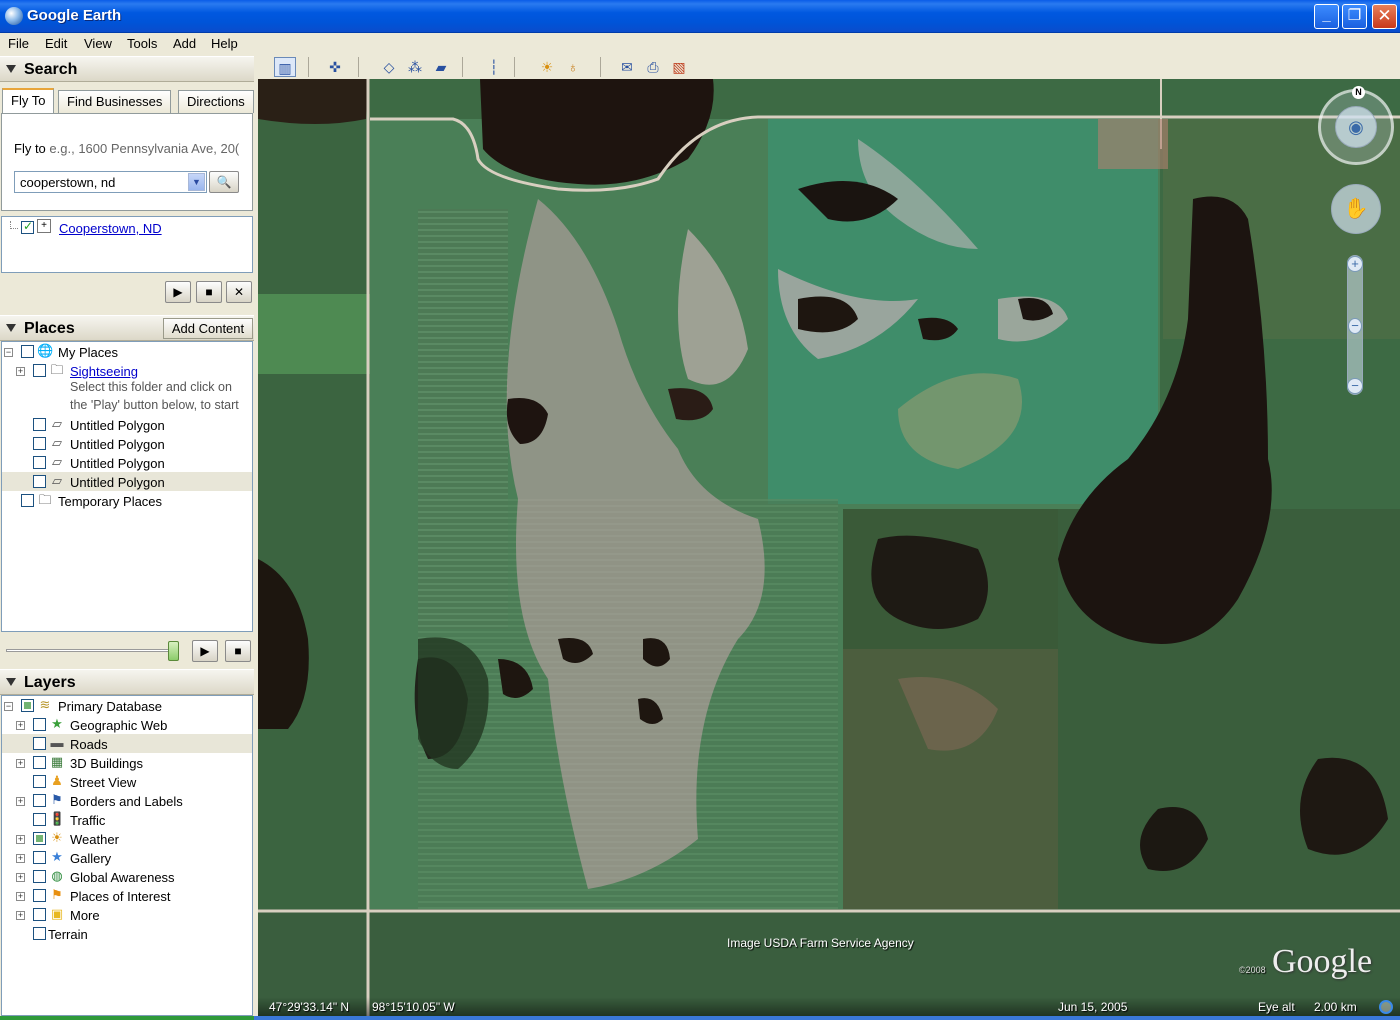 The height and width of the screenshot is (1020, 1400). What do you see at coordinates (178, 292) in the screenshot?
I see `play-button: ▶` at bounding box center [178, 292].